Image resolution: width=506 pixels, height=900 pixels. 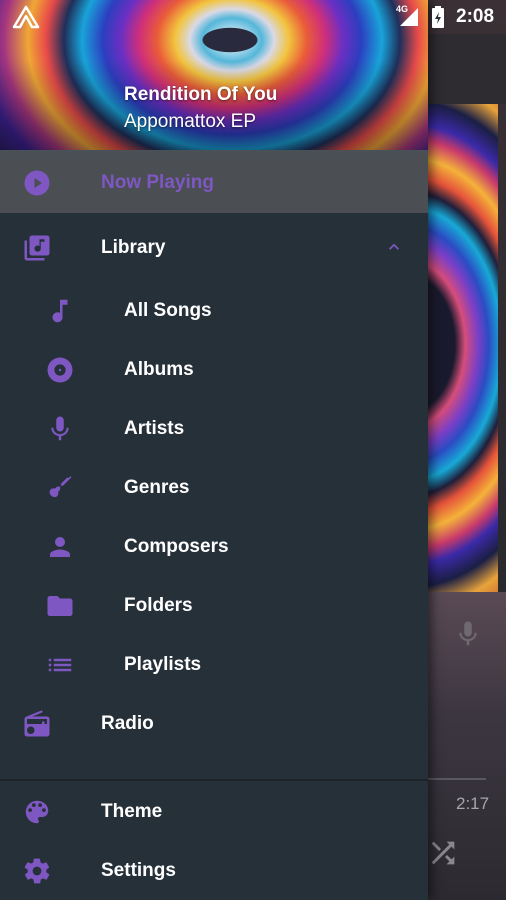 What do you see at coordinates (475, 16) in the screenshot?
I see `clock: 2:08` at bounding box center [475, 16].